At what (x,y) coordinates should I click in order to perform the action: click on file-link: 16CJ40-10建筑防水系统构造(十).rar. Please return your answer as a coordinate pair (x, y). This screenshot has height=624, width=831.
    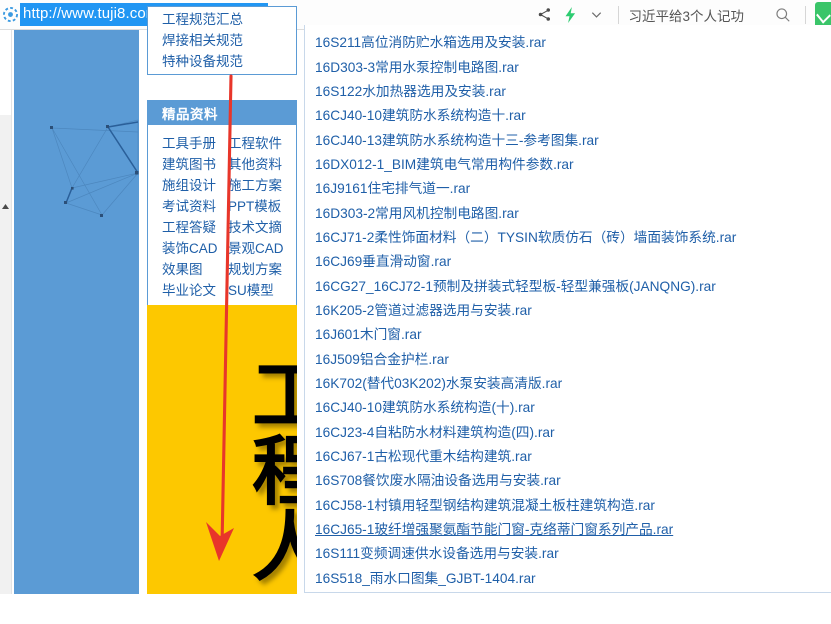
    Looking at the image, I should click on (425, 406).